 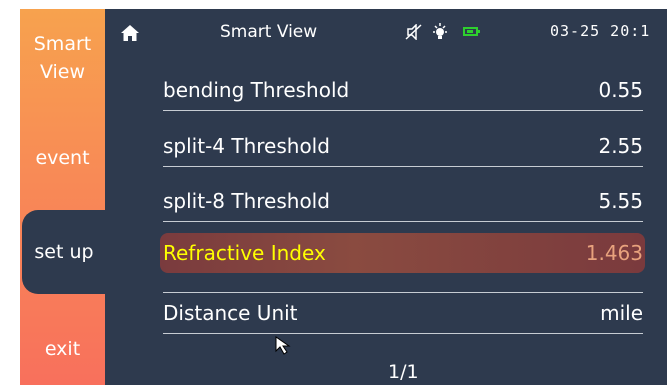 What do you see at coordinates (62, 72) in the screenshot?
I see `sidebar-item-label: View` at bounding box center [62, 72].